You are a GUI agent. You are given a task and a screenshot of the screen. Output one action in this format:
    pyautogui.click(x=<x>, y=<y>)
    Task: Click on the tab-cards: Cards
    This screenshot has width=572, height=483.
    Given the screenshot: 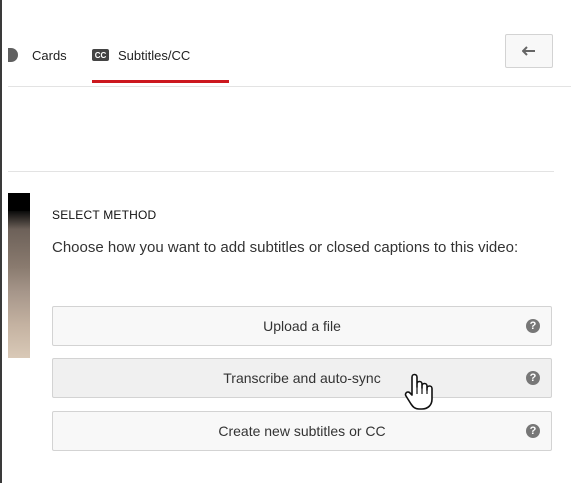 What is the action you would take?
    pyautogui.click(x=37, y=55)
    